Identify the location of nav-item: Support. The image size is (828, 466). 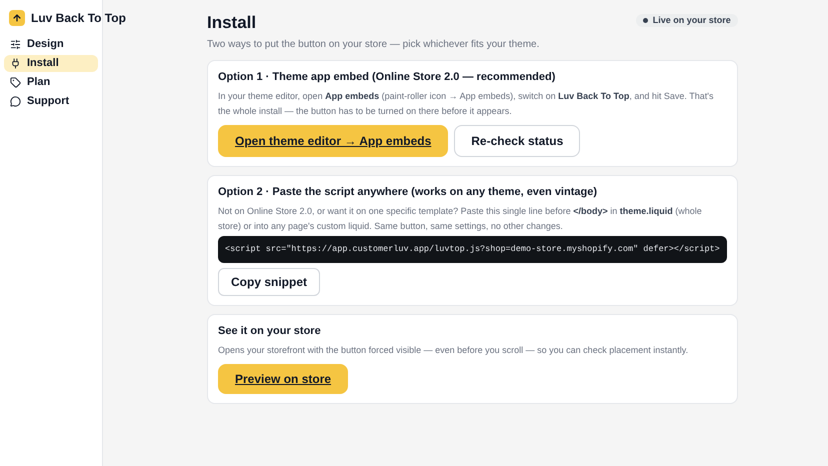
(51, 101).